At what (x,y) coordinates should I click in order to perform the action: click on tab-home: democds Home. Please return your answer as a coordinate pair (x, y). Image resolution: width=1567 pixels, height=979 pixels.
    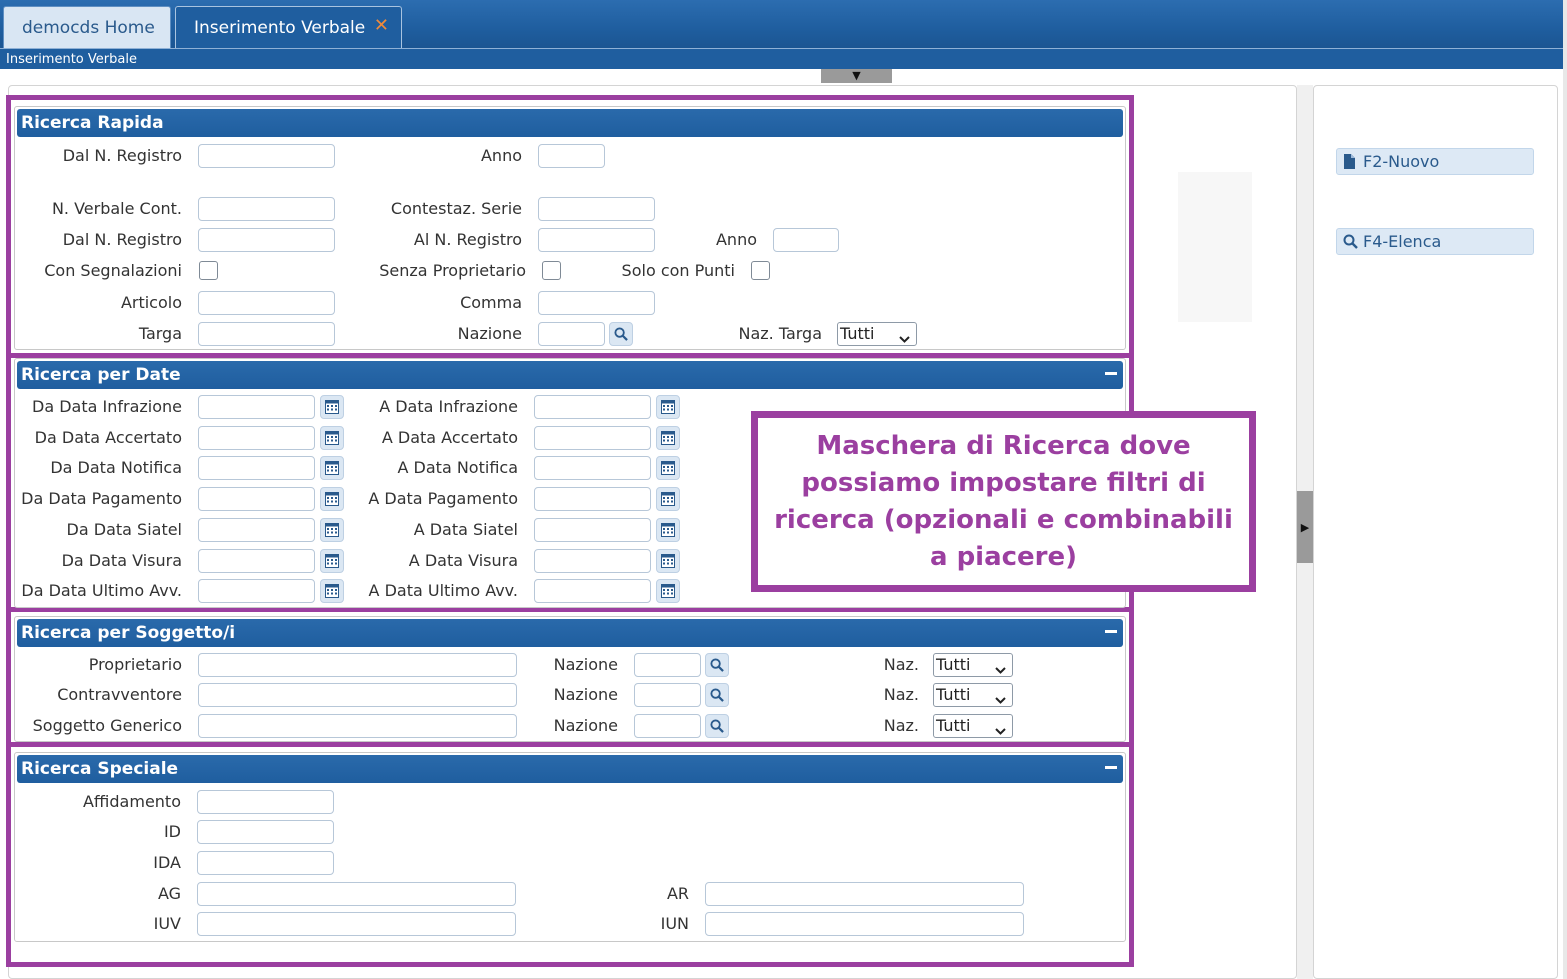
    Looking at the image, I should click on (87, 27).